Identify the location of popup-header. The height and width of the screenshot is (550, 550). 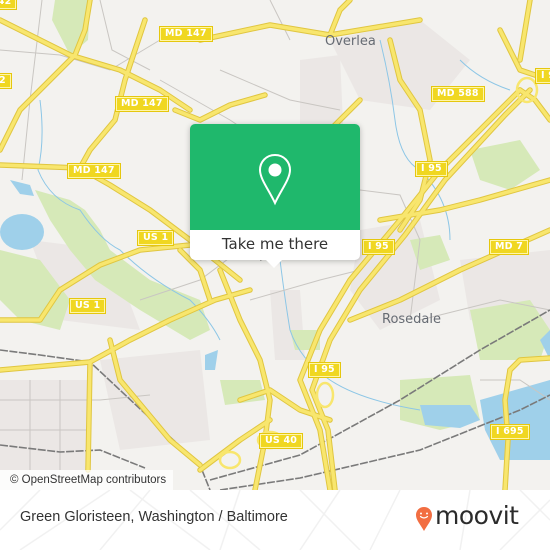
(275, 177).